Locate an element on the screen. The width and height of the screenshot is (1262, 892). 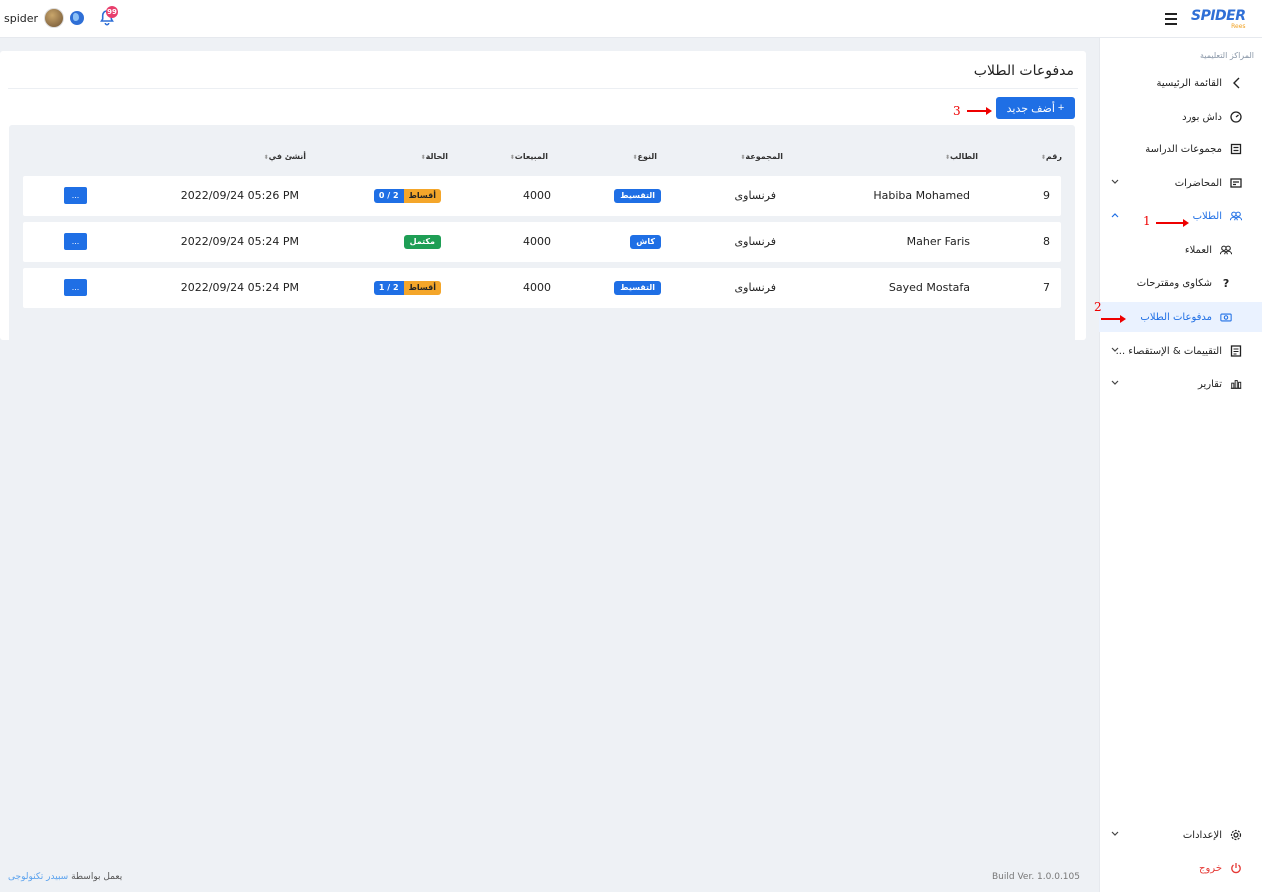
sidebar-item-students: الطلاب is located at coordinates (1180, 216).